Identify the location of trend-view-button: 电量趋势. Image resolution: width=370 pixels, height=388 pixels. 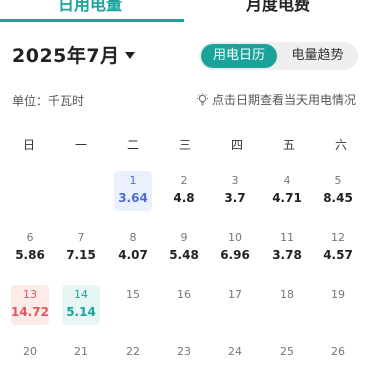
(317, 56).